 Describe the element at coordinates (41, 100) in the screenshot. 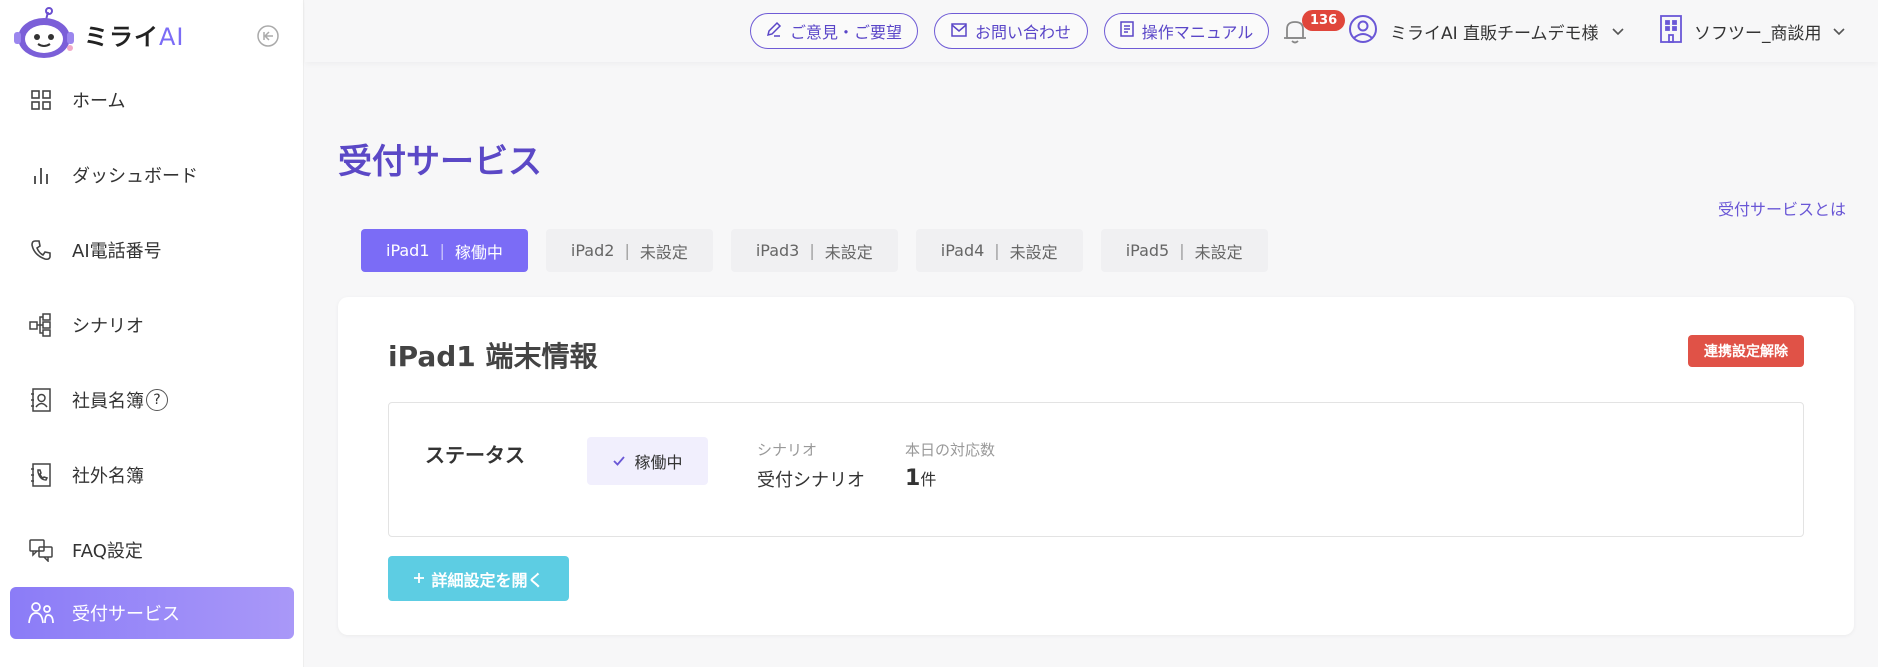

I see `grid-icon` at that location.